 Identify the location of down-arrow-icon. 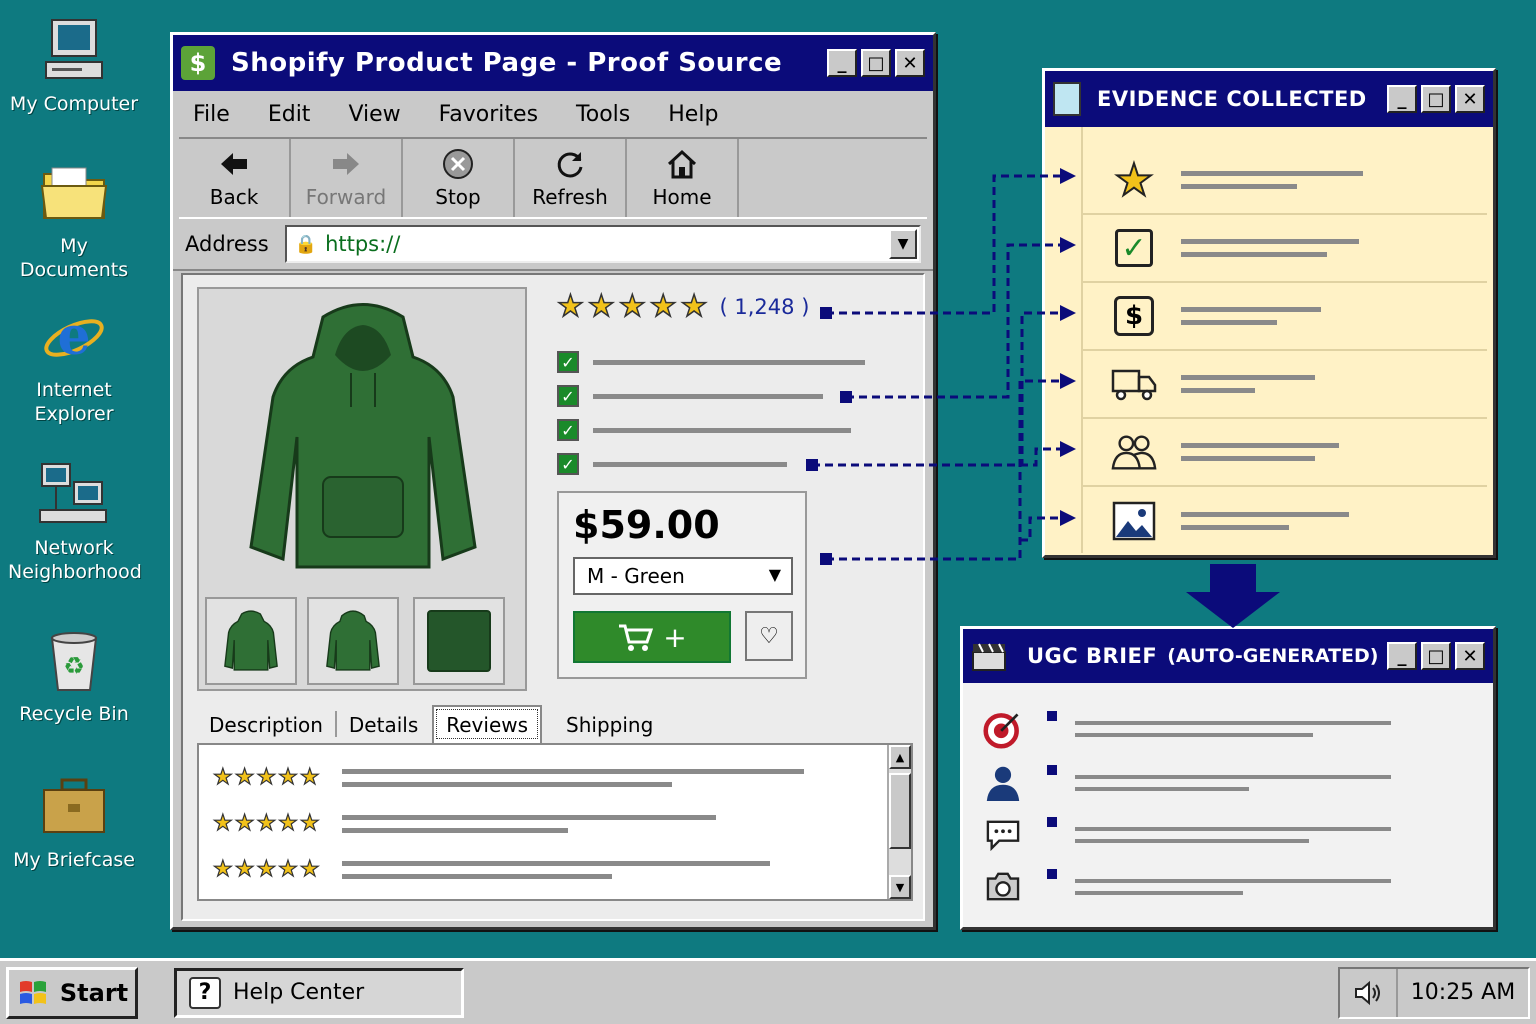
(1233, 596).